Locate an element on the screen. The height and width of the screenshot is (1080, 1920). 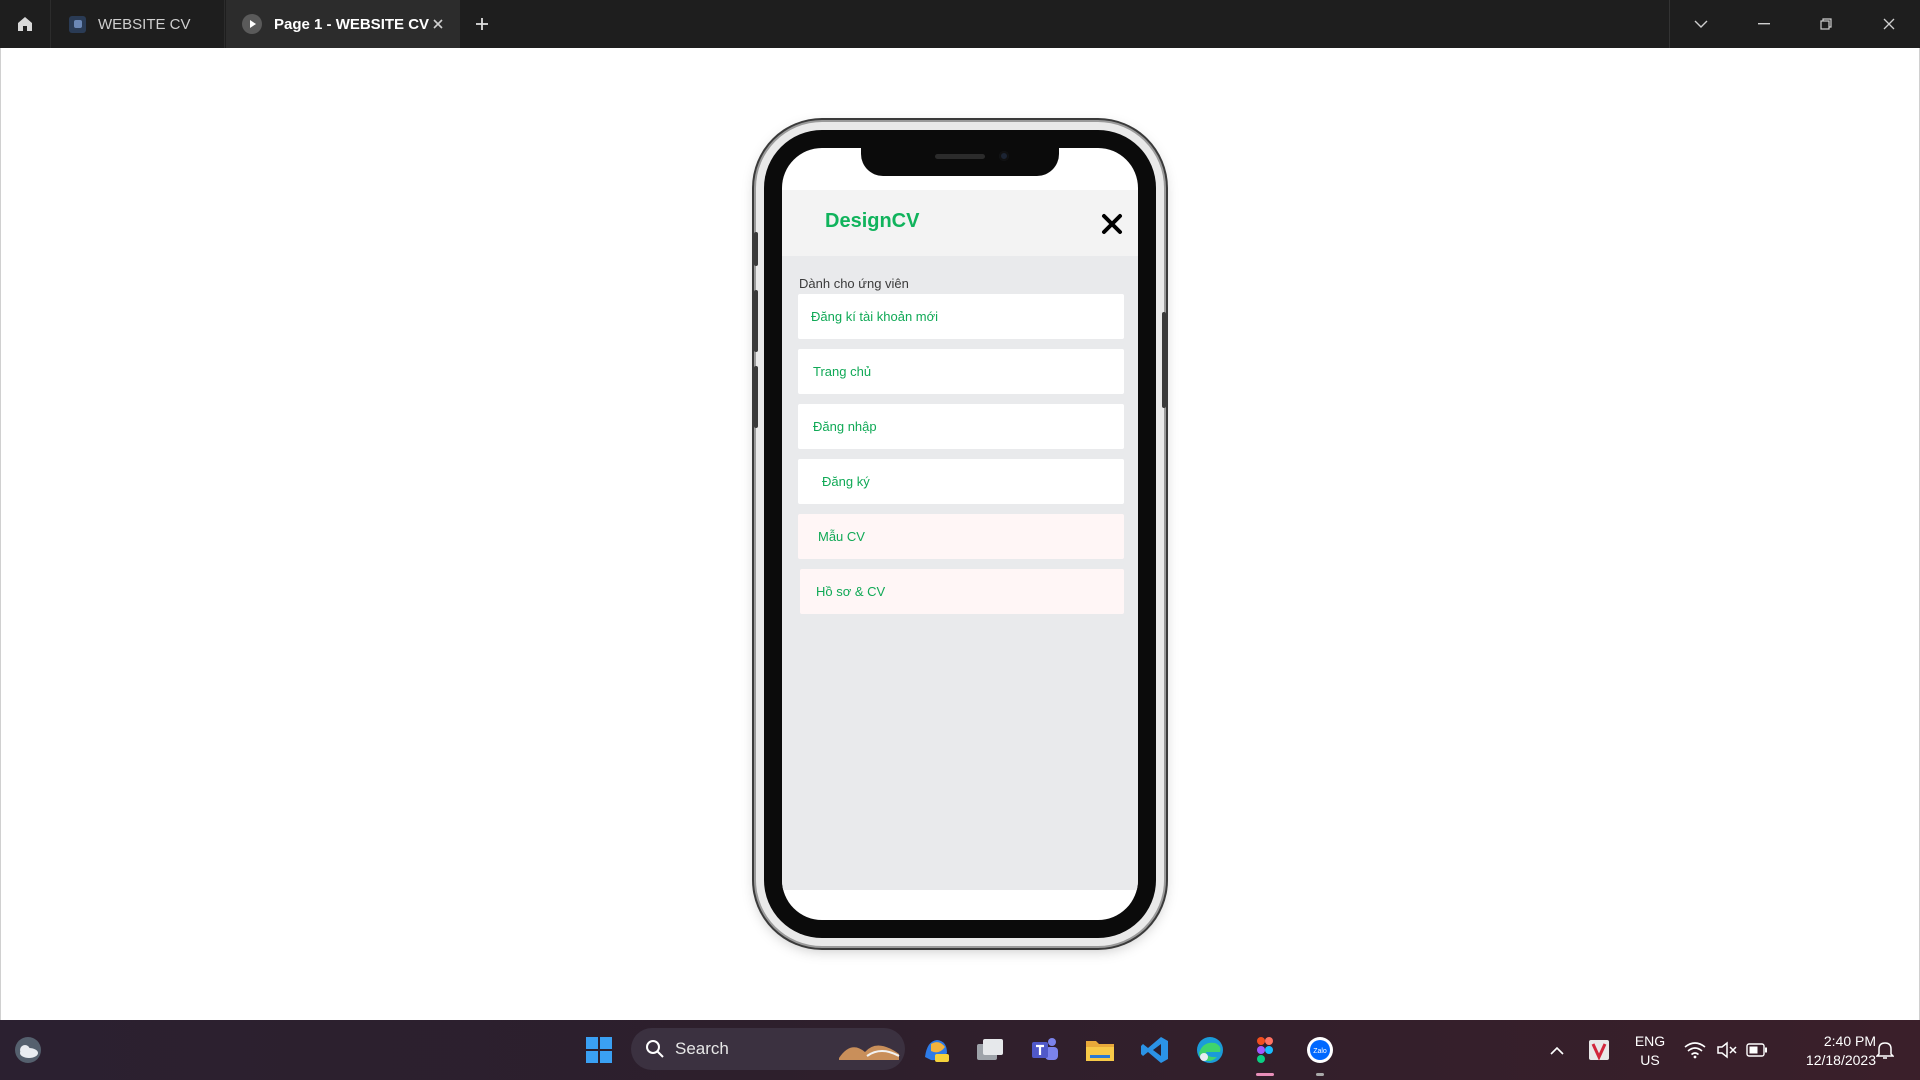
tab-label: Page 1 - WEBSITE CV is located at coordinates (352, 24).